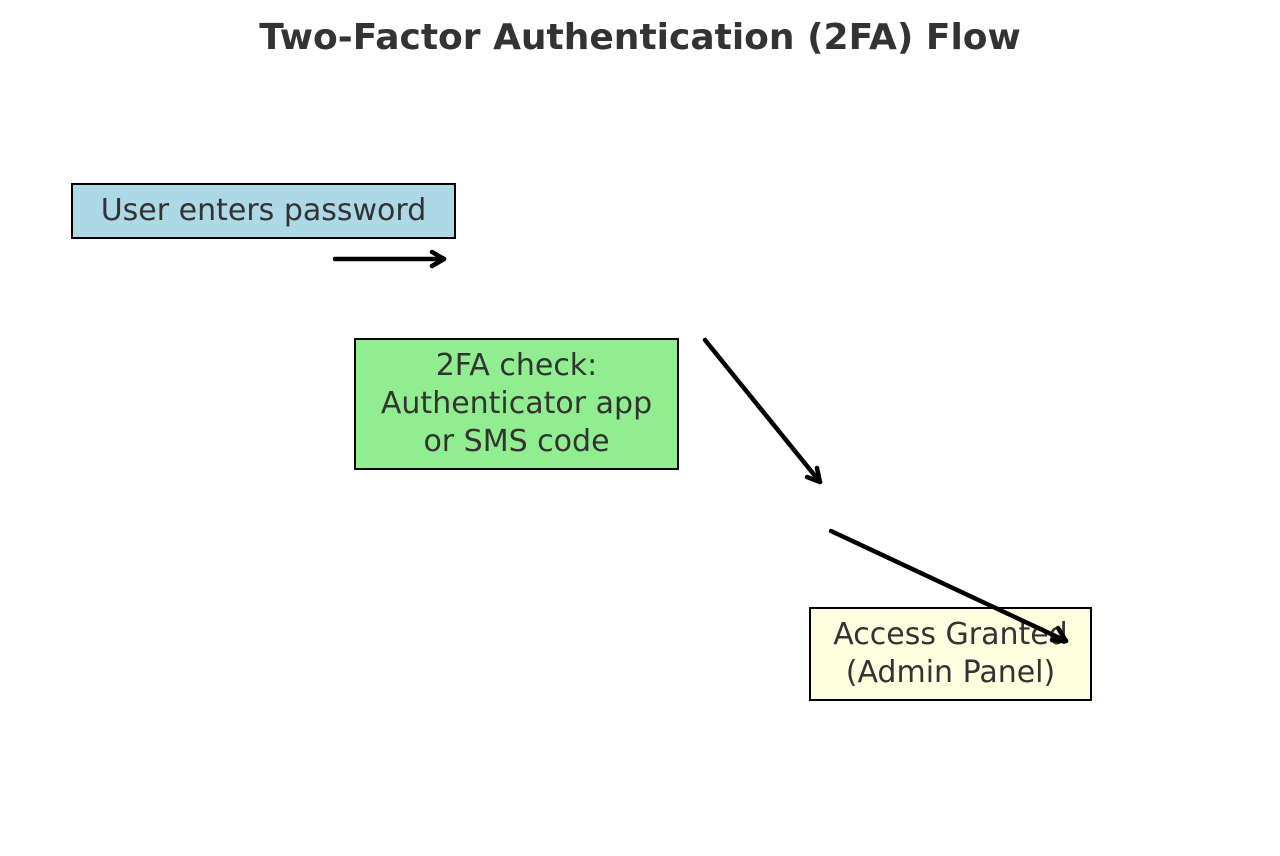  I want to click on node-access-granted-label: Access Granted (Admin Panel), so click(950, 653).